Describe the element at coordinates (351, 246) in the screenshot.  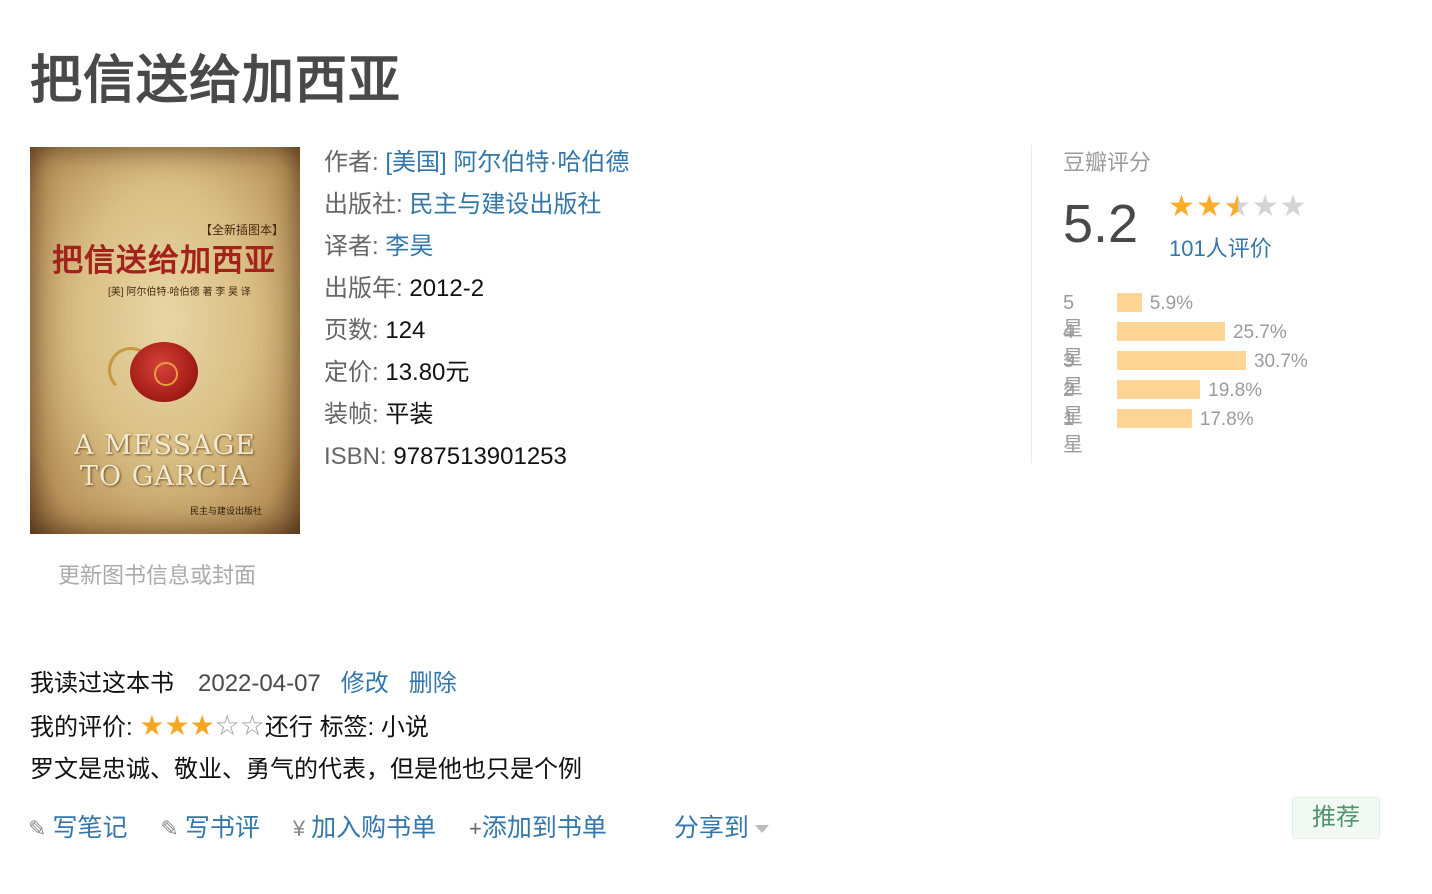
I see `translator-label: 译者:` at that location.